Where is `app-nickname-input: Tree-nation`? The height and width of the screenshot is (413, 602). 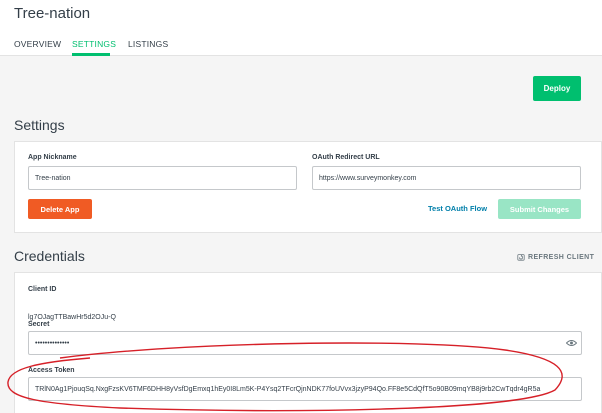
app-nickname-input: Tree-nation is located at coordinates (162, 178).